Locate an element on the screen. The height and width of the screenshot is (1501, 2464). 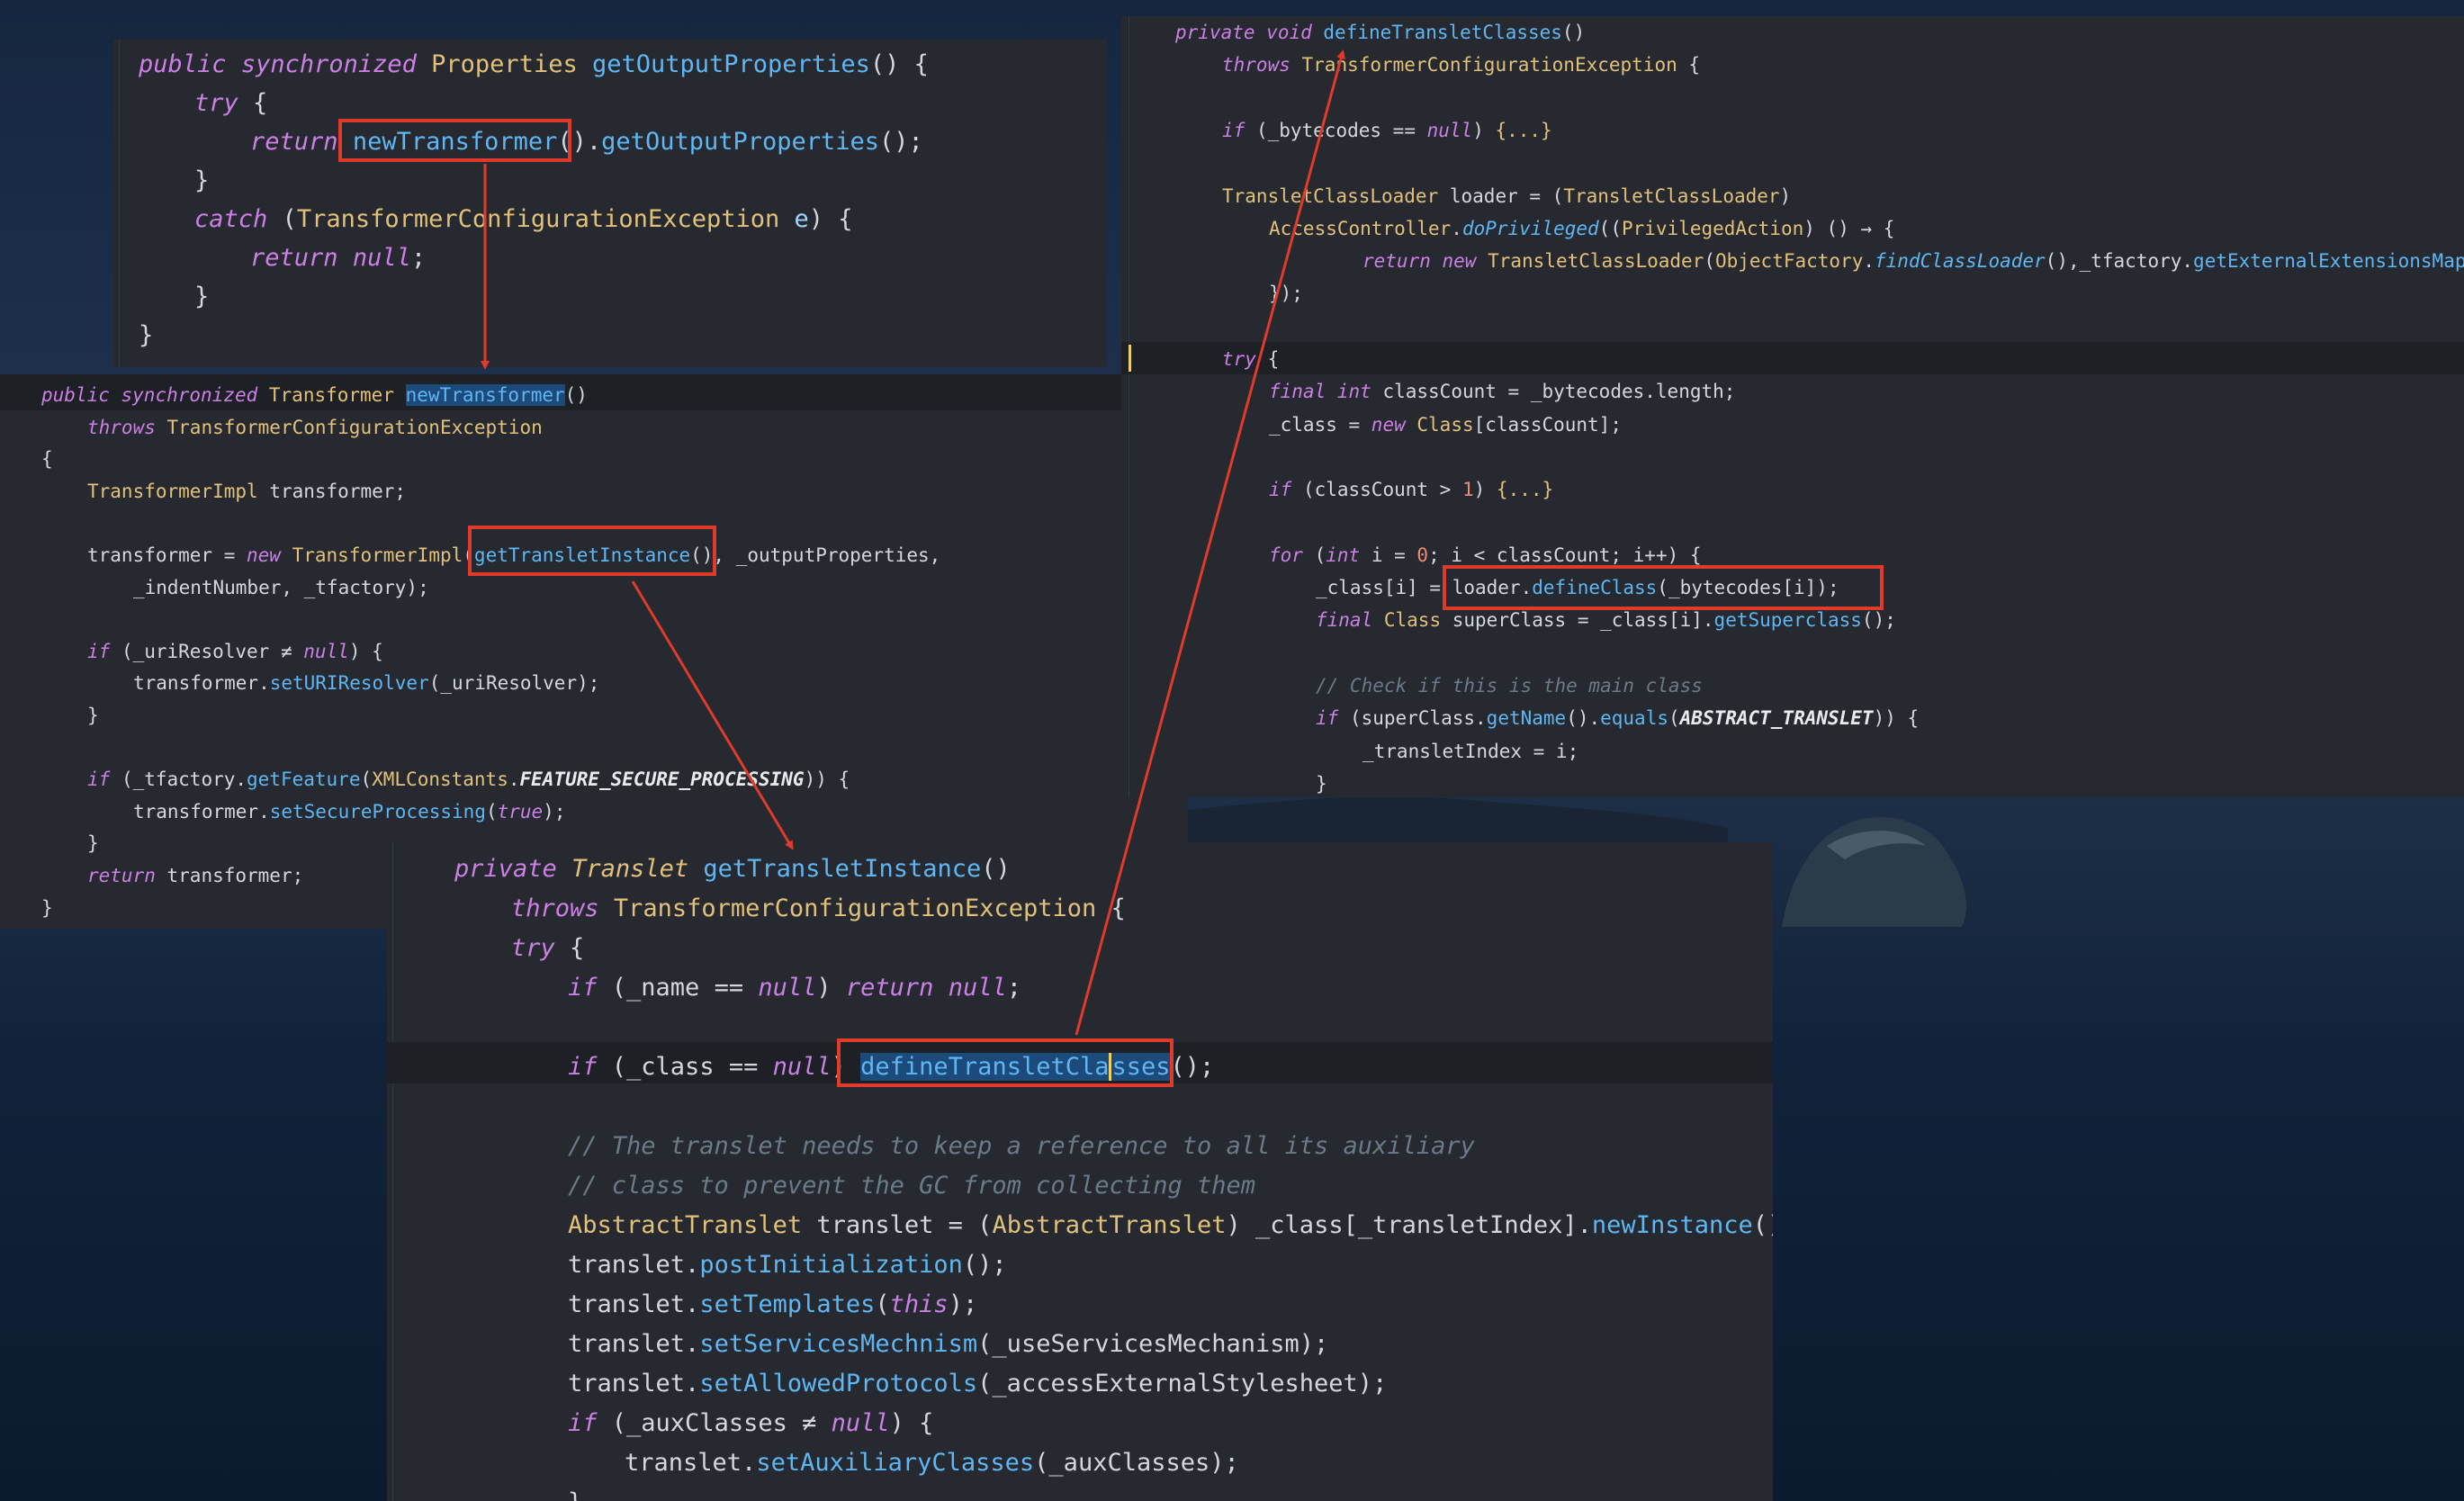
arrow-to-define-translet-classes is located at coordinates (1210, 542).